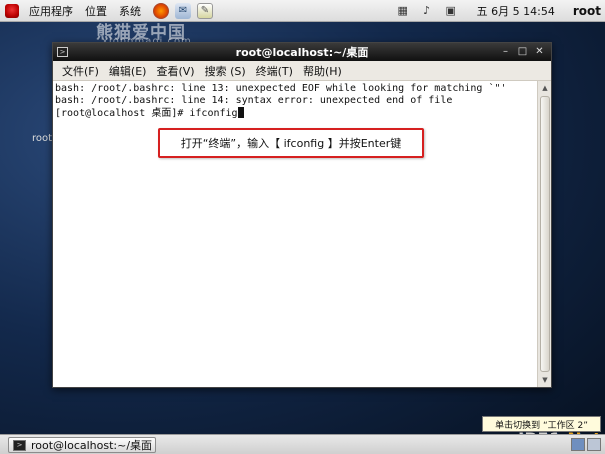 This screenshot has width=605, height=454. I want to click on window-titlebar: > root@localhost:~/桌面 – □ ✕, so click(302, 52).